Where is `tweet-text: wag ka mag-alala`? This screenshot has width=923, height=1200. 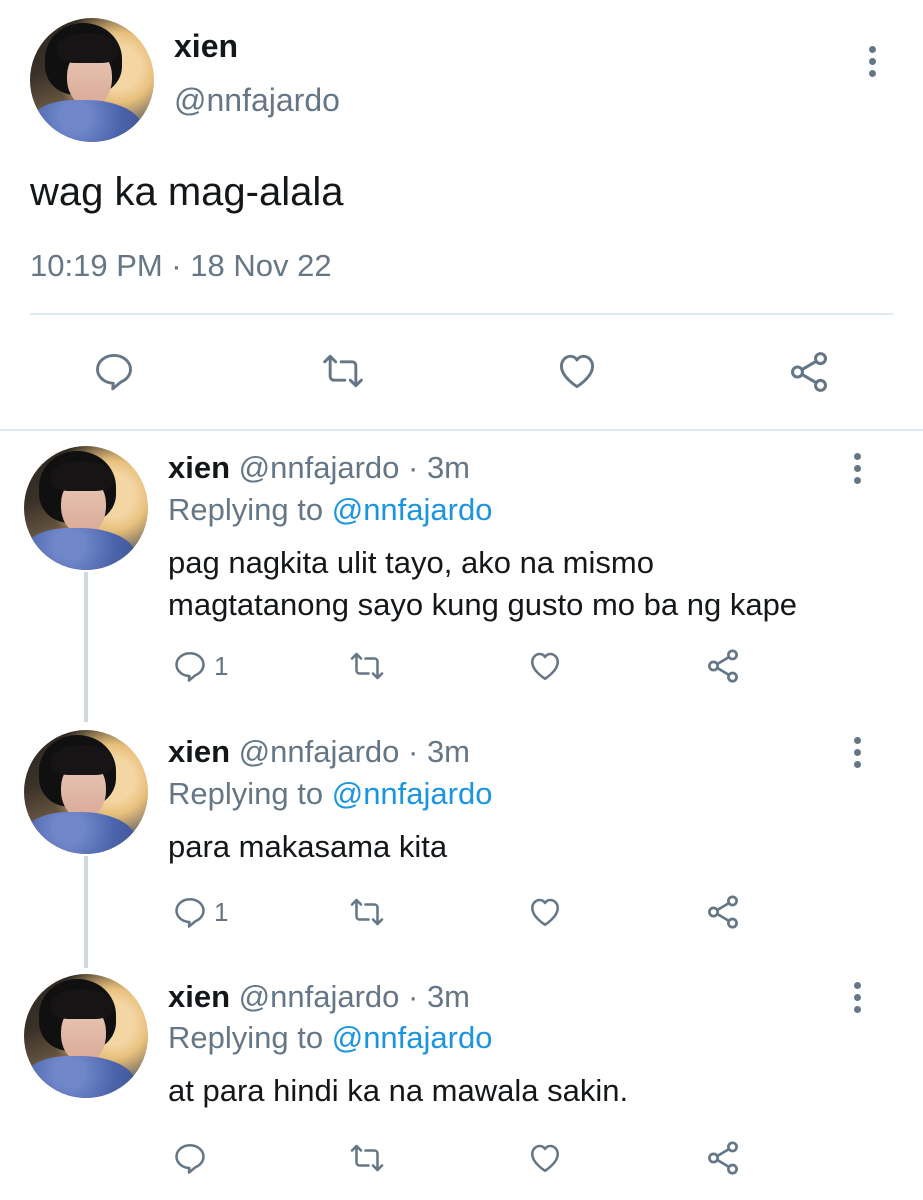 tweet-text: wag ka mag-alala is located at coordinates (187, 192).